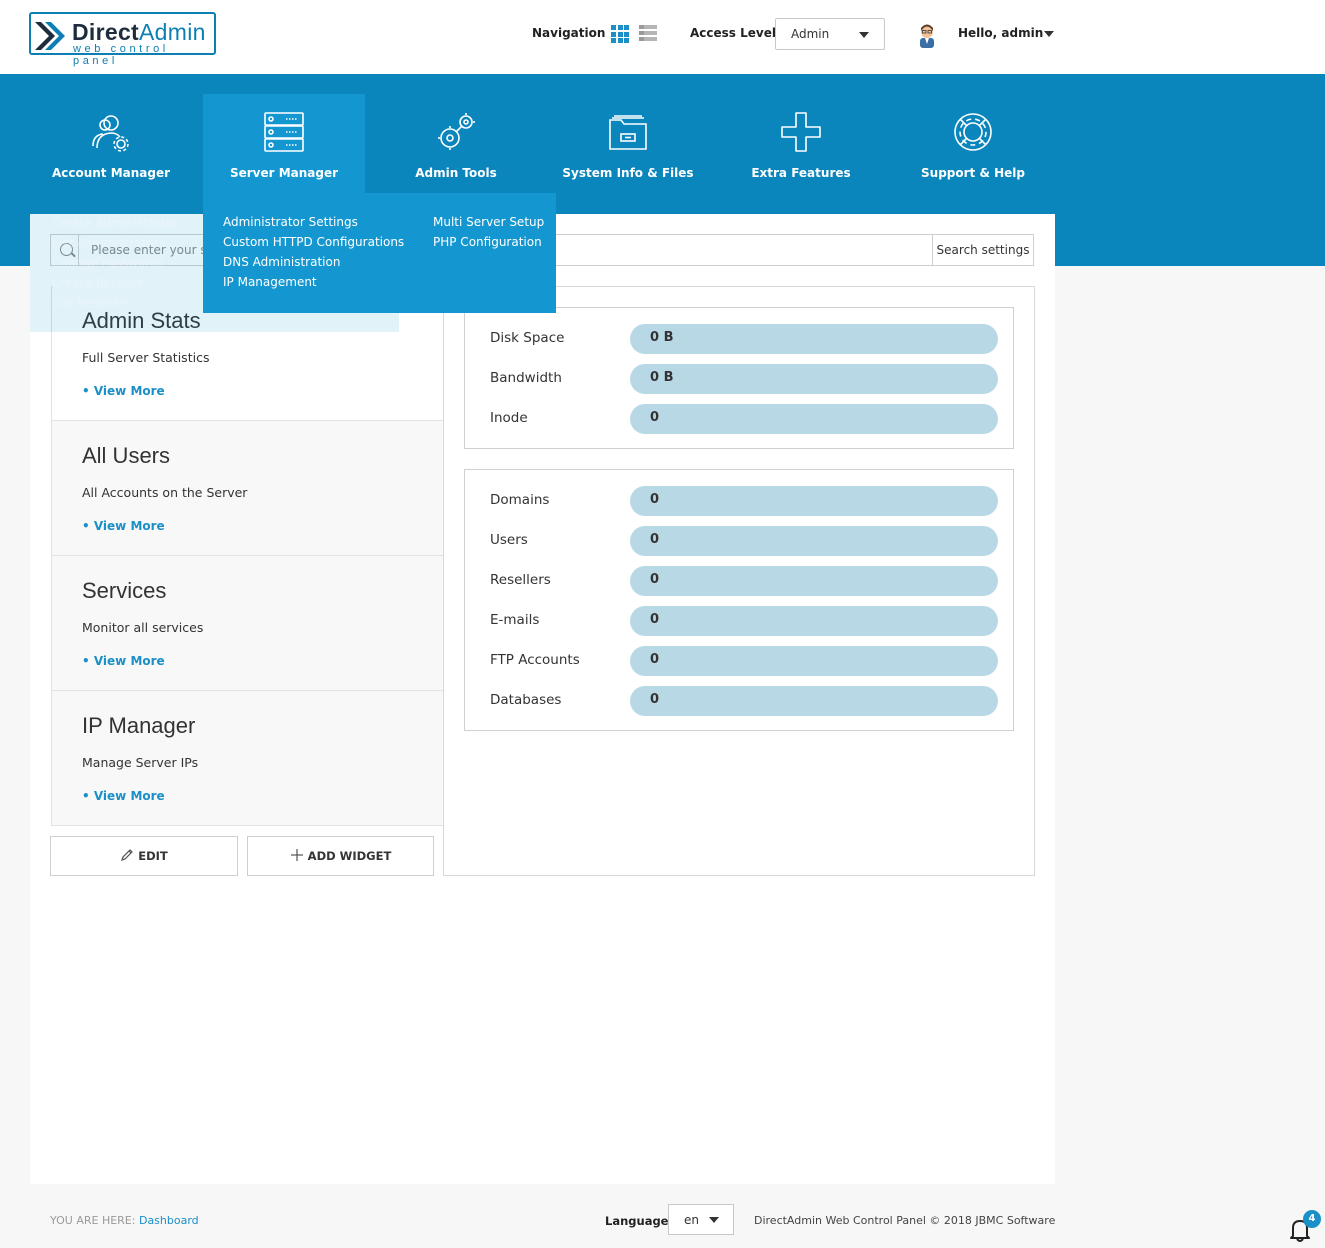  I want to click on add-widget-button: ADD WIDGET, so click(340, 856).